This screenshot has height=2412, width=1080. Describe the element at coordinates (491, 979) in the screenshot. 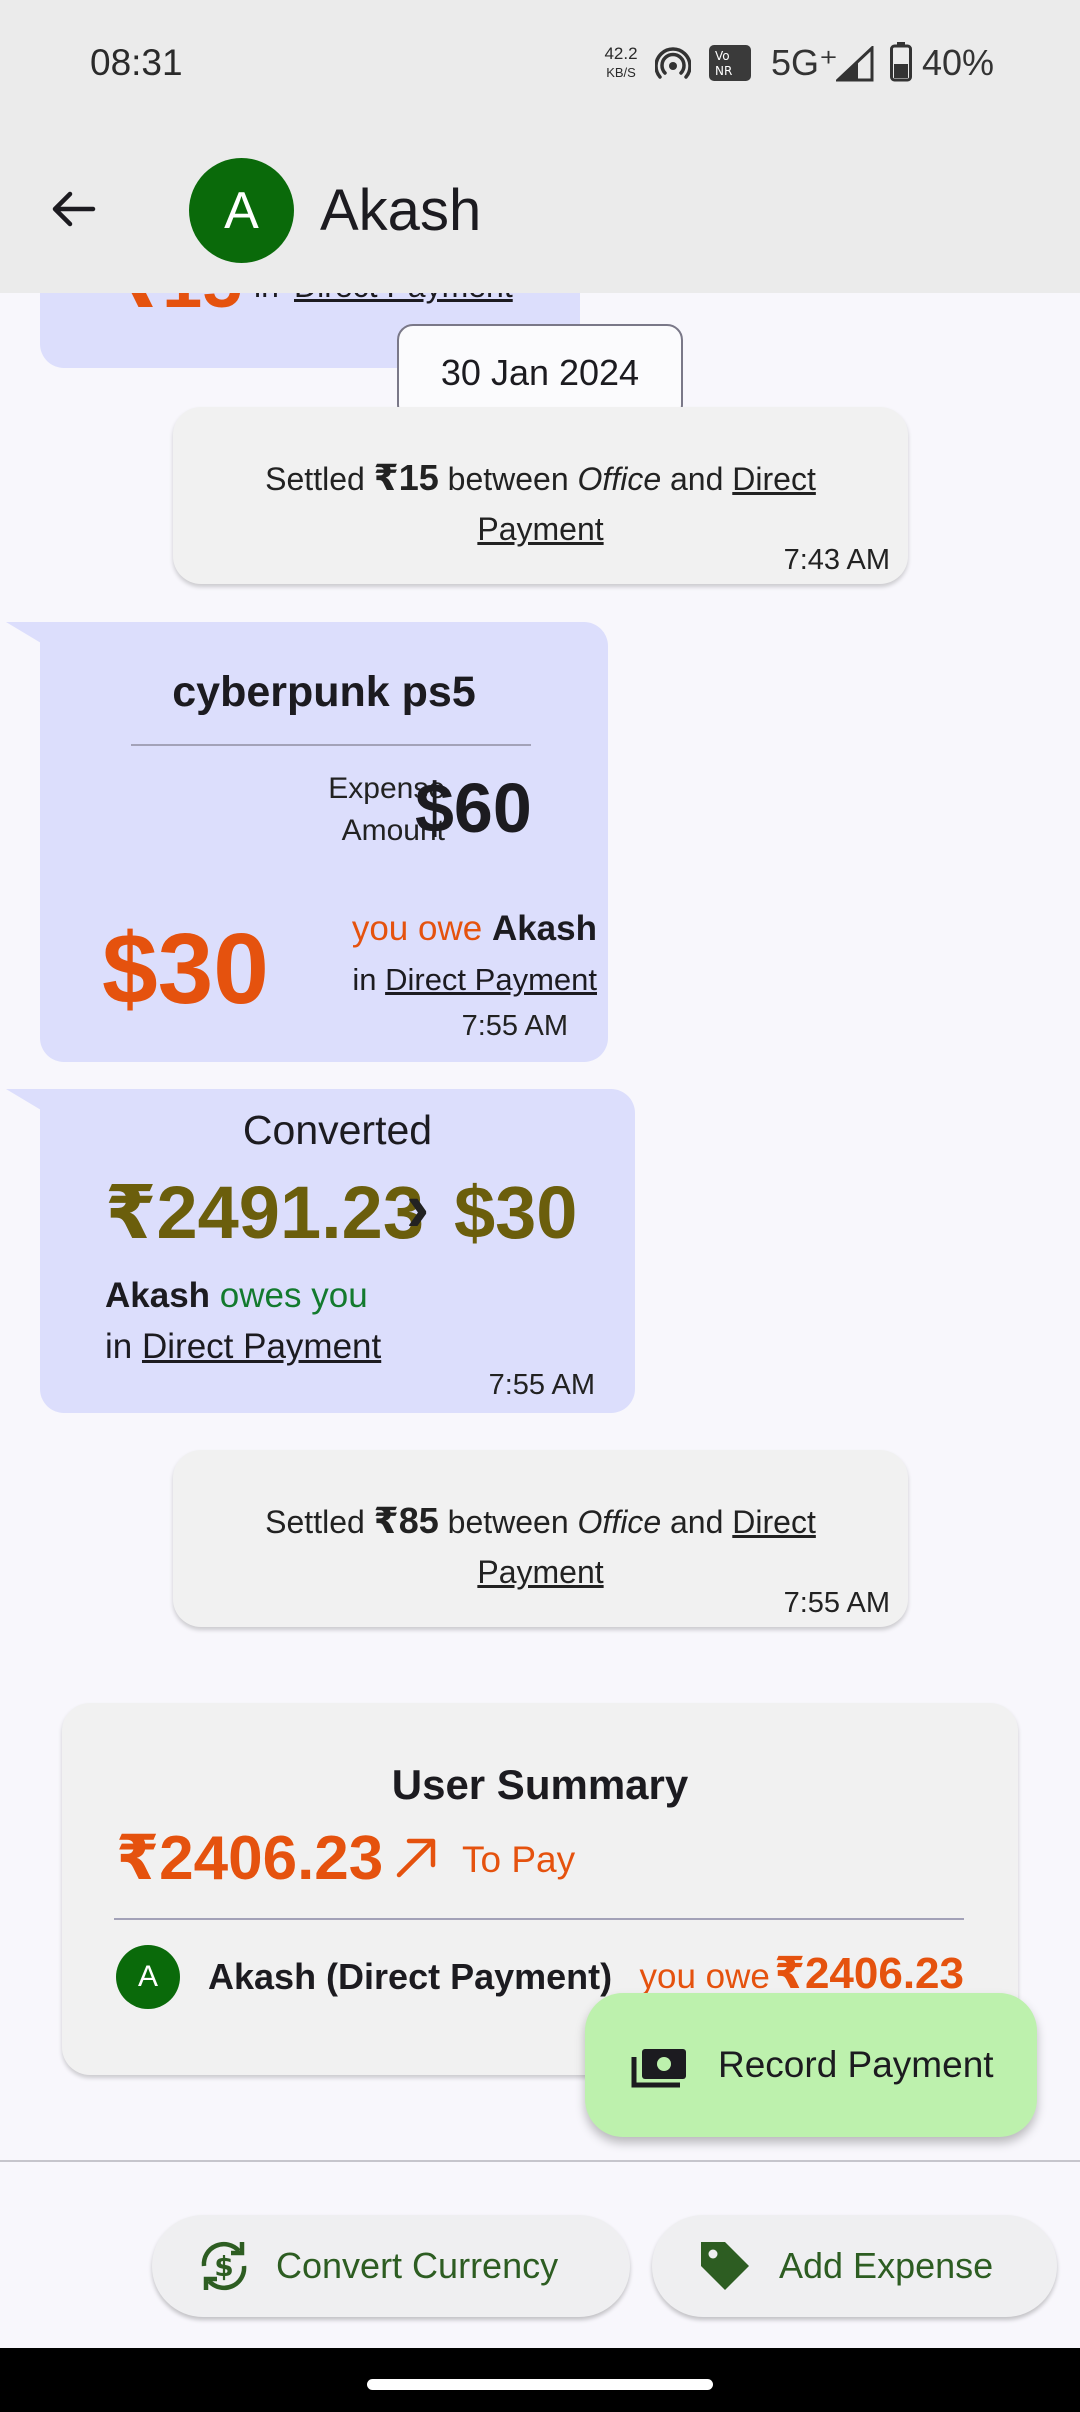

I see `expense-group-link: Direct Payment` at that location.